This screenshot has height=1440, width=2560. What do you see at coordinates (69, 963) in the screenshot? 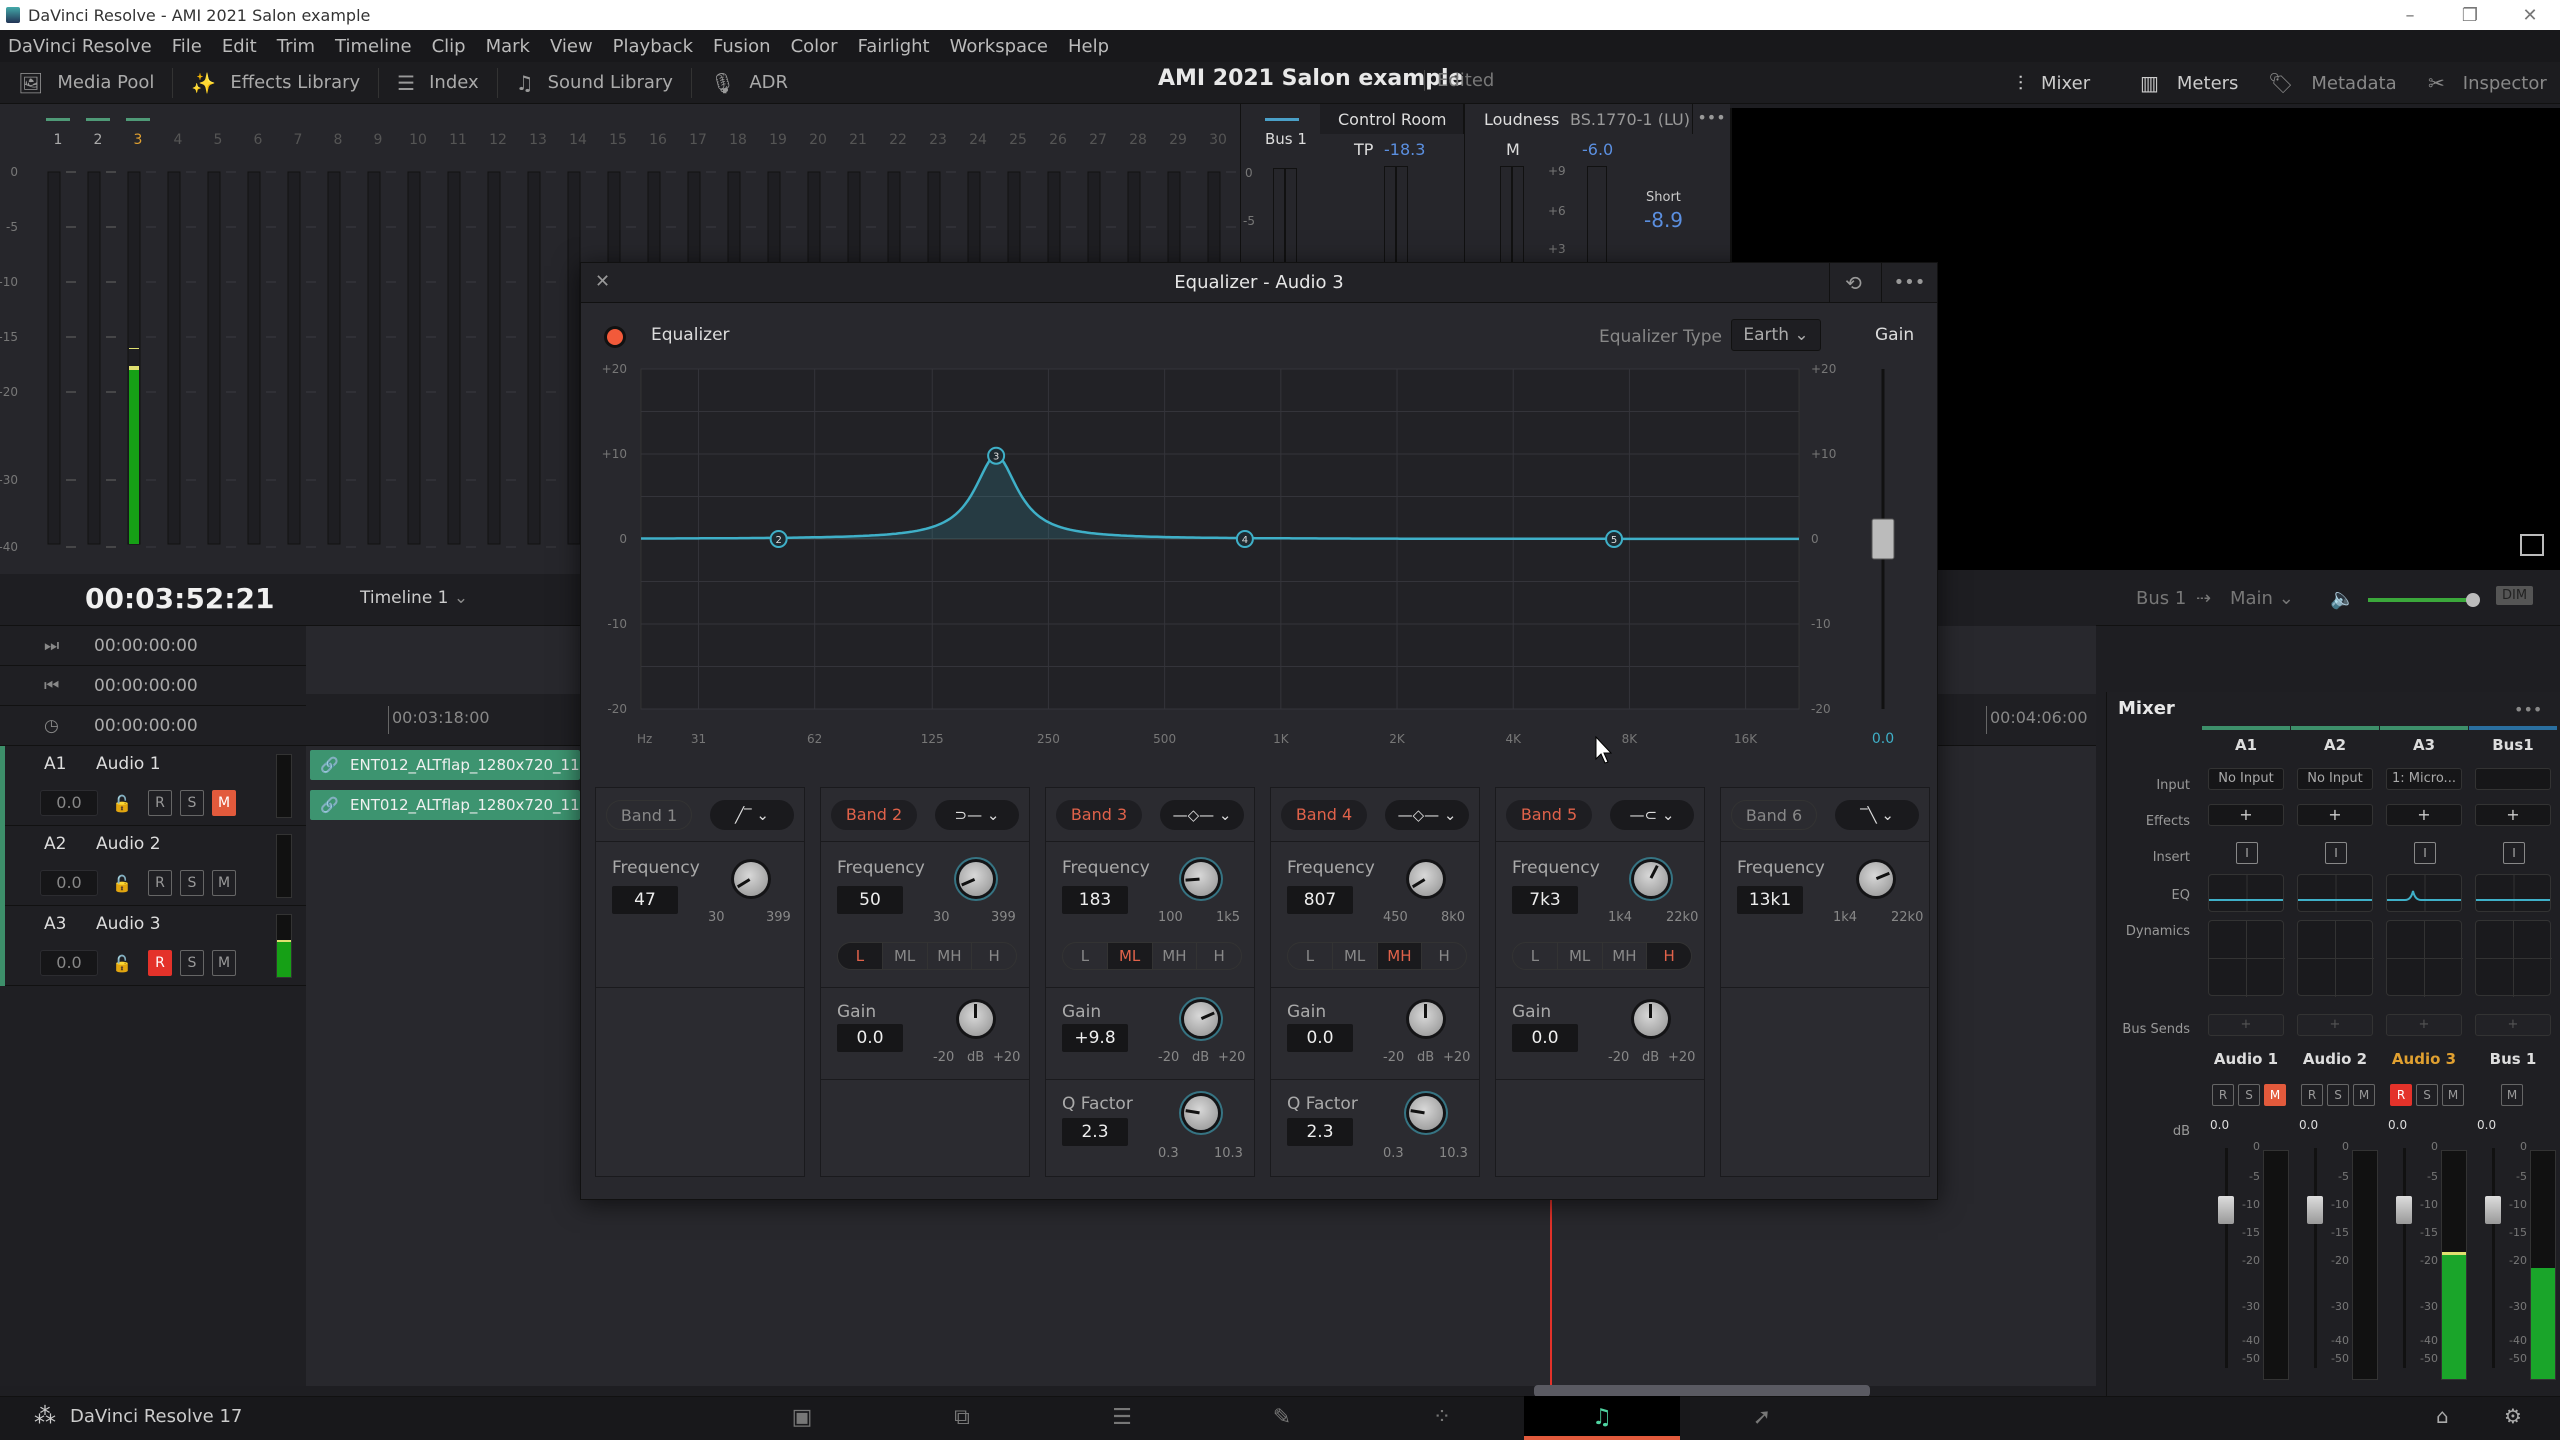
I see `track-volume-field: 0.0` at bounding box center [69, 963].